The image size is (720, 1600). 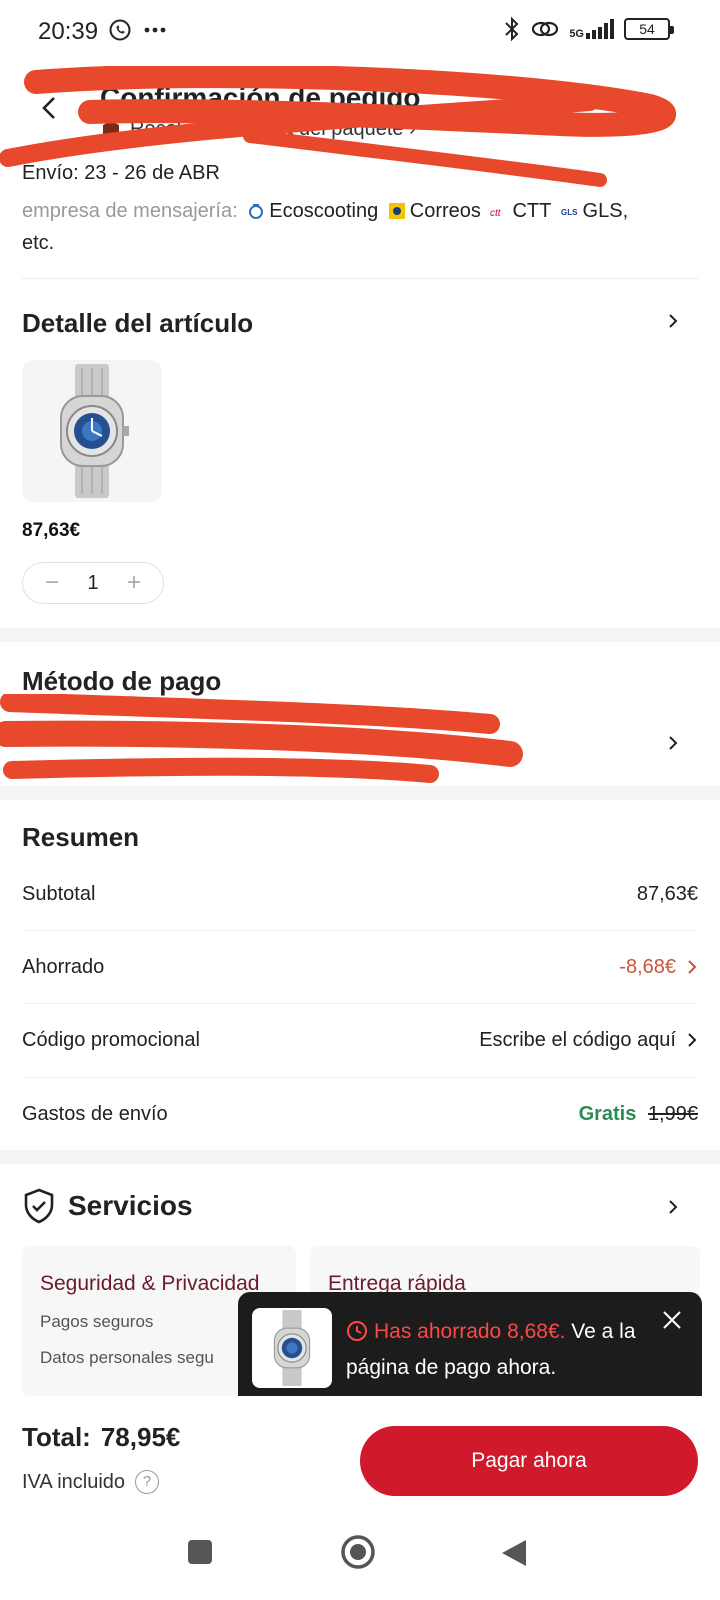 I want to click on carriers-suffix: etc., so click(x=38, y=243).